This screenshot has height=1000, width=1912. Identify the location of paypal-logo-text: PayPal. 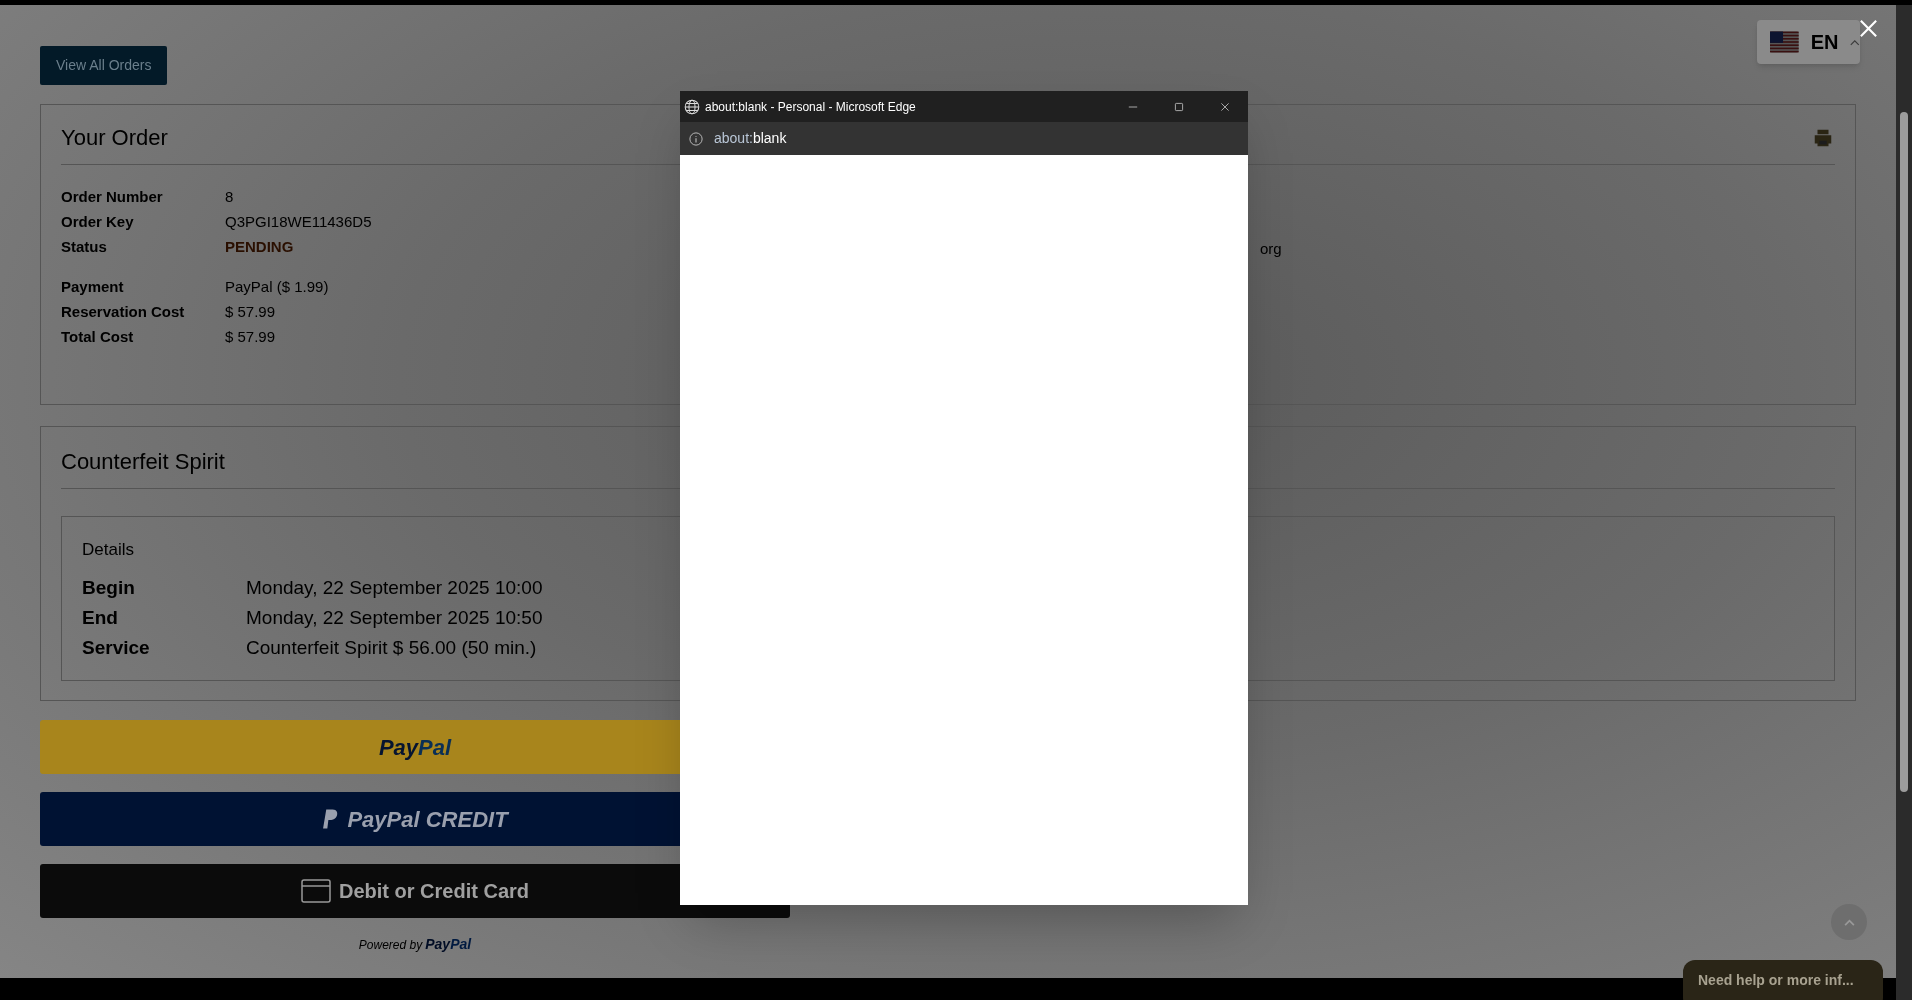
(448, 944).